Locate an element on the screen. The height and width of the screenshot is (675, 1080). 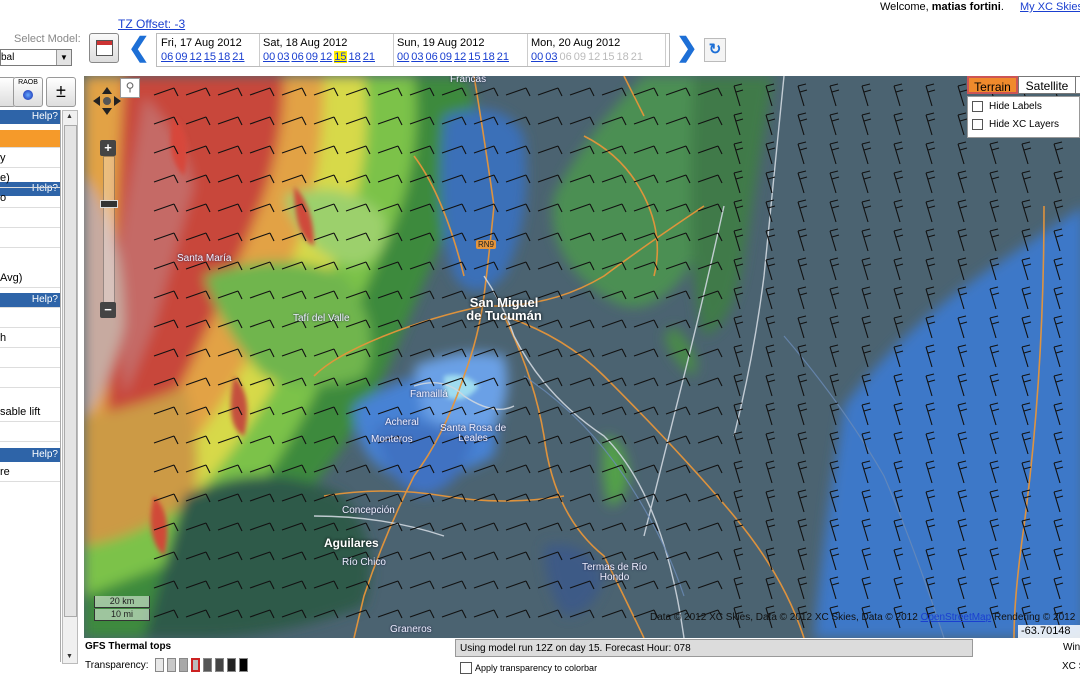
cursor-coordinates: -63.70148 is located at coordinates (1049, 631).